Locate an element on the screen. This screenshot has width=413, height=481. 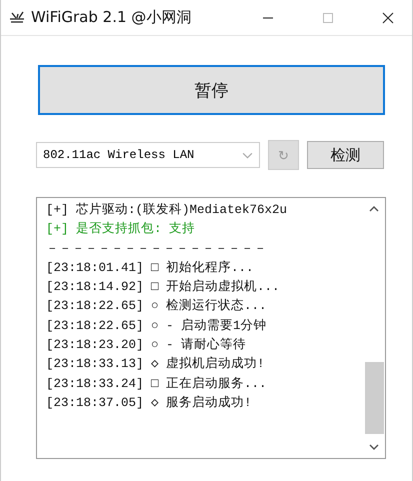
log-line: [23:18:22.65] ○ - 启动需要1分钟 is located at coordinates (157, 326).